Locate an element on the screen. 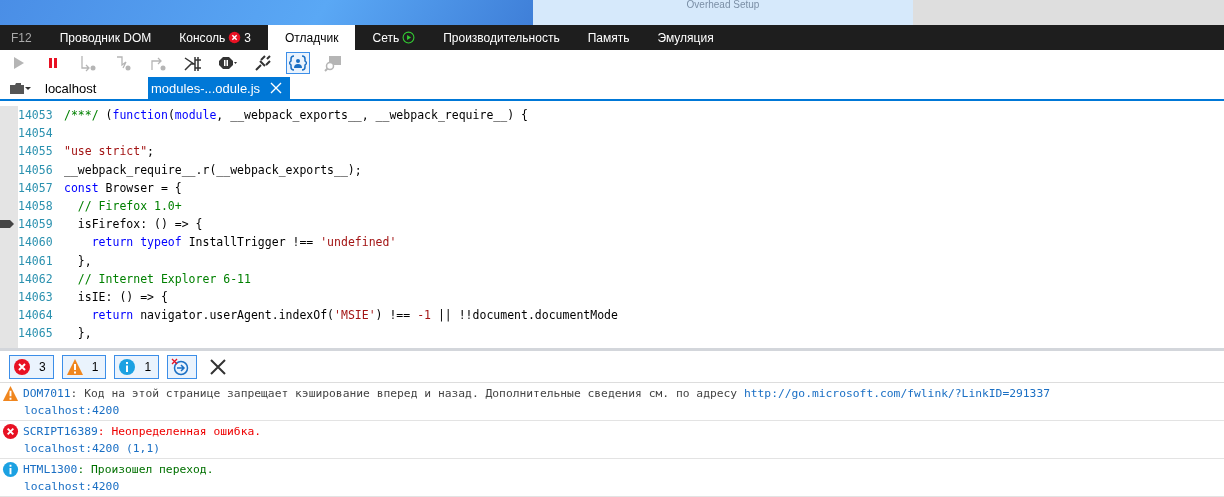  code-line: __webpack_require__.r(__webpack_exports__); is located at coordinates (213, 169).